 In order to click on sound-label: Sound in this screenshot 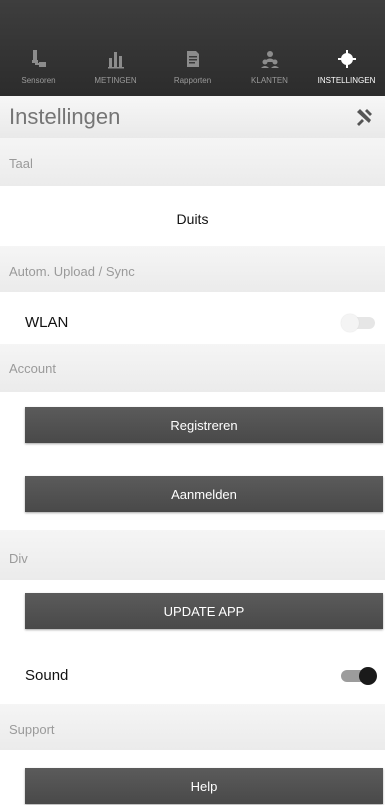, I will do `click(47, 675)`.